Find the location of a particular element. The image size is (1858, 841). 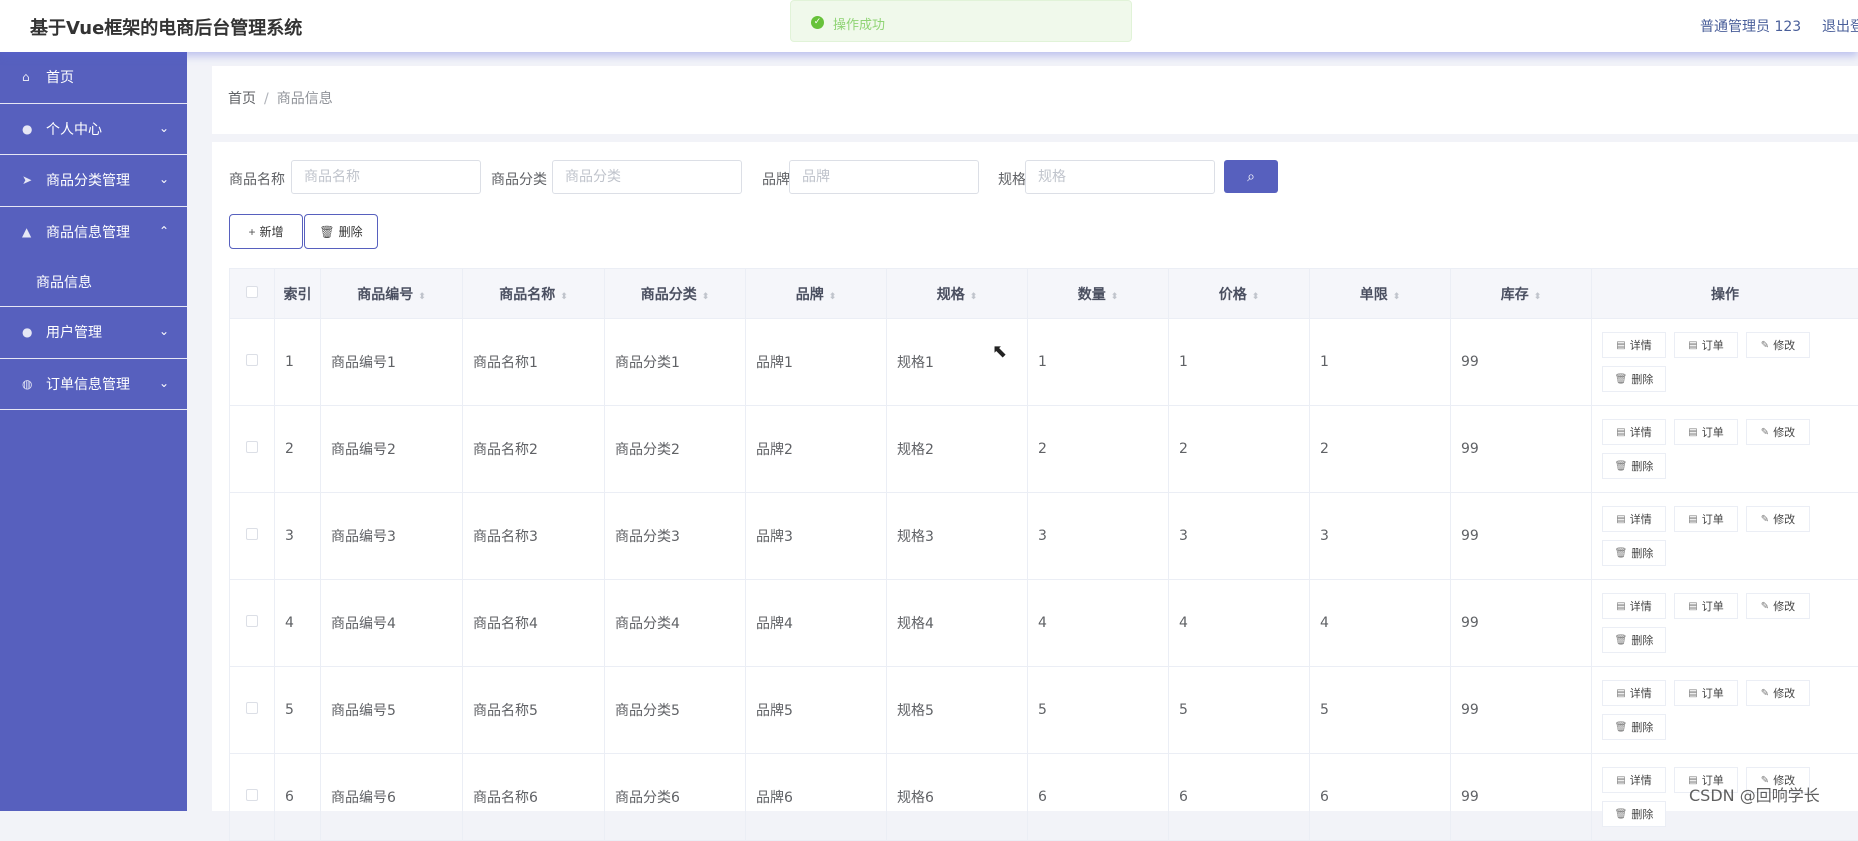

column-header: 单限⬍ is located at coordinates (1380, 294).